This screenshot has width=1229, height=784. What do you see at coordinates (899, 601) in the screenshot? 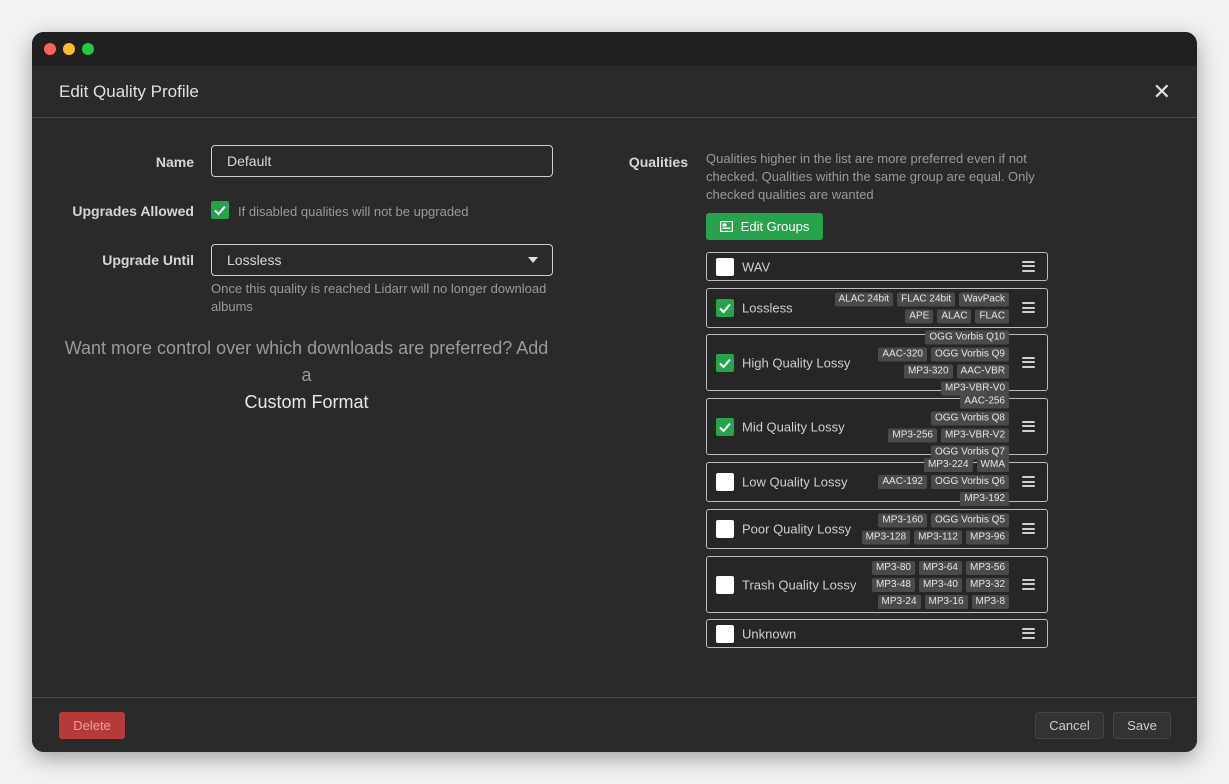
I see `quality-tag: MP3-24` at bounding box center [899, 601].